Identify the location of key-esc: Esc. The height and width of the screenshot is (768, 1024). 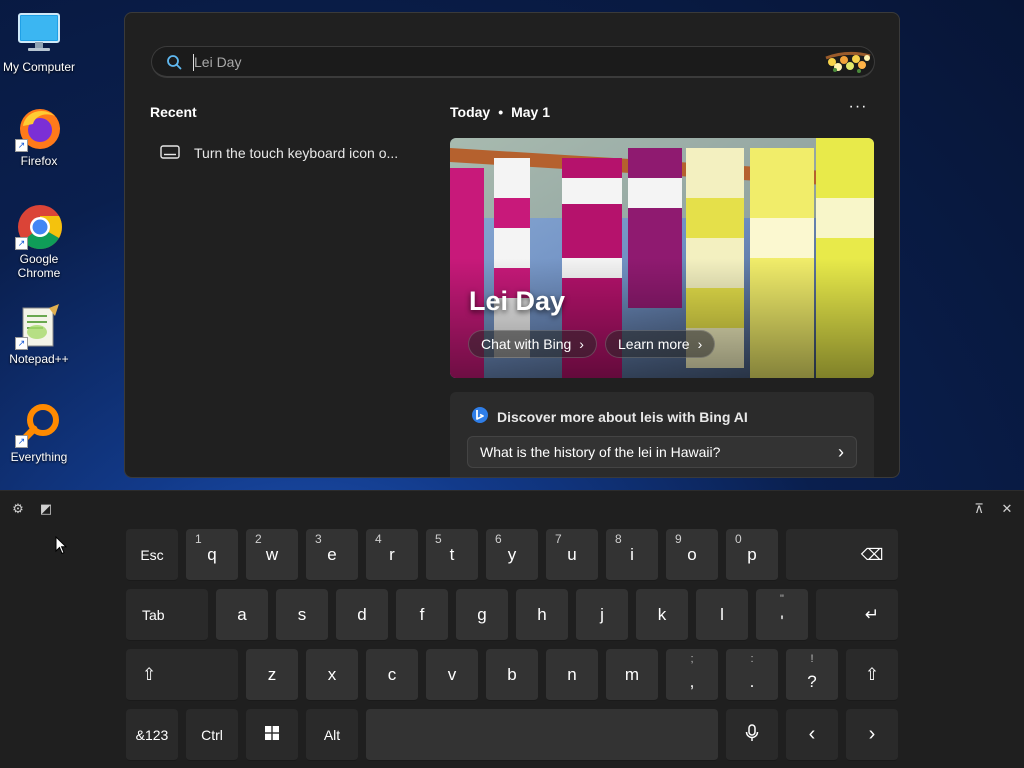
(152, 555).